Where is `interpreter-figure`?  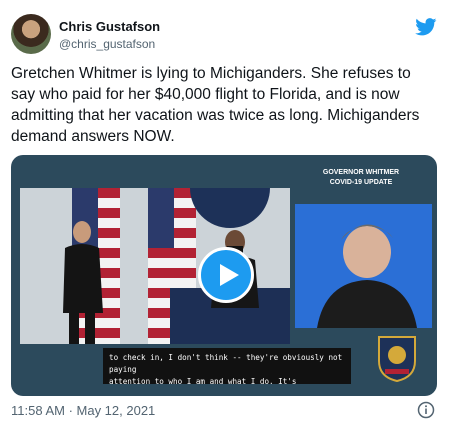 interpreter-figure is located at coordinates (83, 282).